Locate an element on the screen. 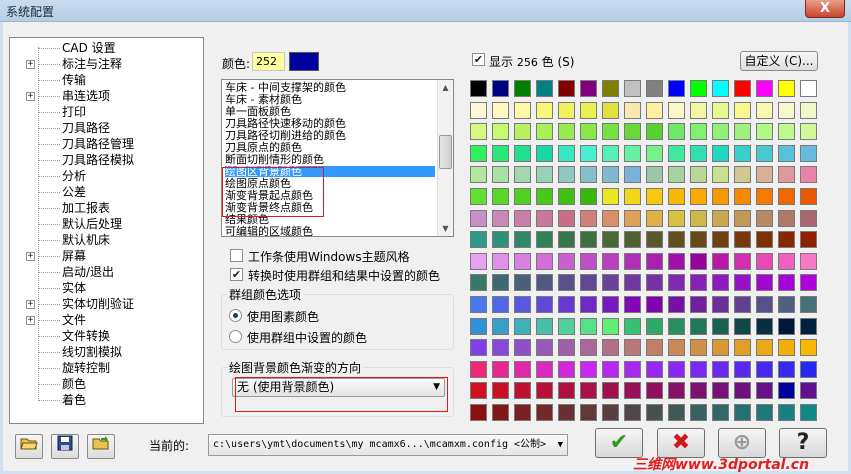  convert-colors-checkbox: ✔ is located at coordinates (236, 274).